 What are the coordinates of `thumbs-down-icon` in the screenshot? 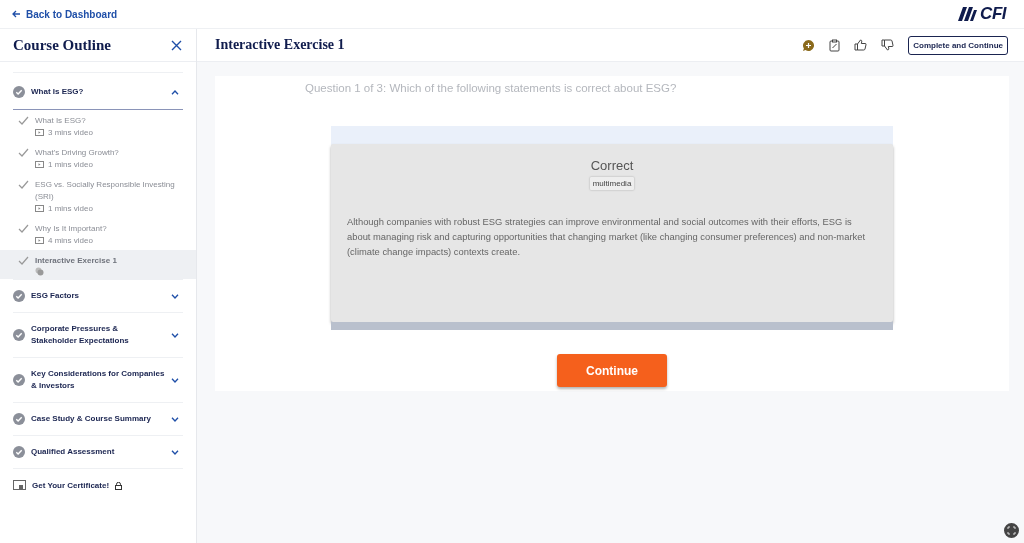 It's located at (888, 45).